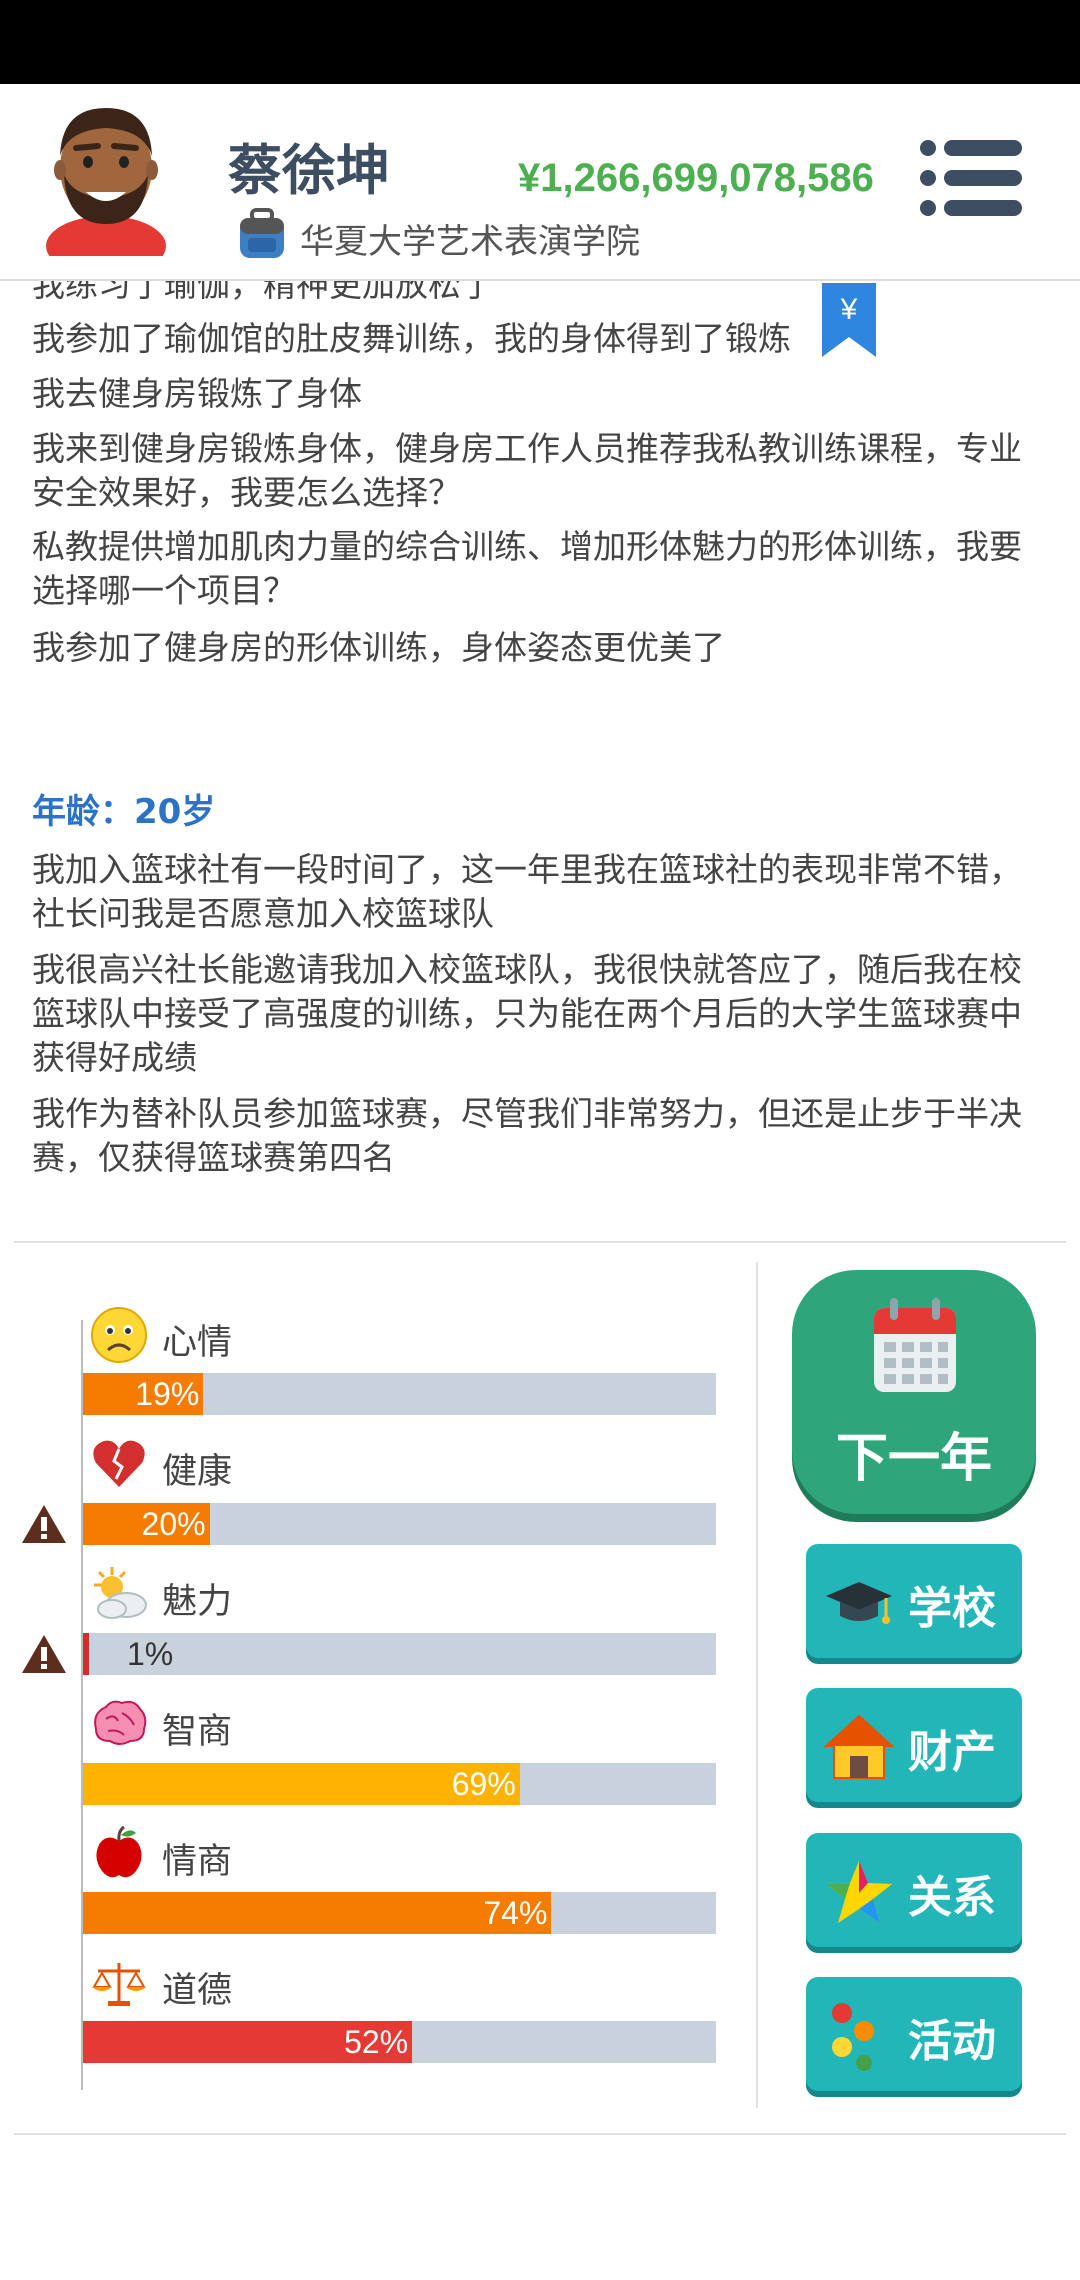  I want to click on school-name: 华夏大学艺术表演学院, so click(470, 242).